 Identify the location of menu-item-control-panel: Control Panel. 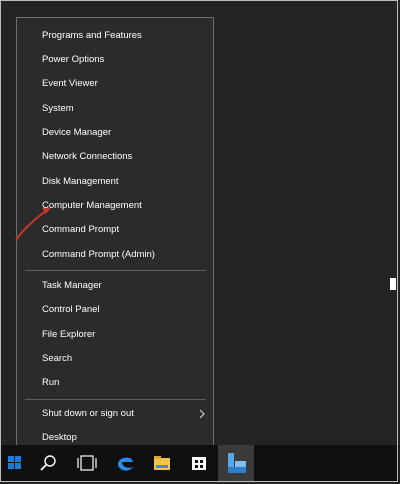
(115, 310).